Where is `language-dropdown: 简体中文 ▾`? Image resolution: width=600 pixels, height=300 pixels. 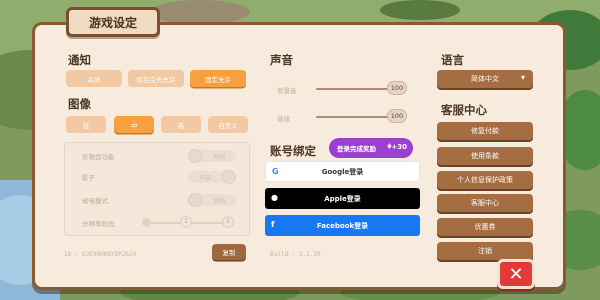 language-dropdown: 简体中文 ▾ is located at coordinates (485, 79).